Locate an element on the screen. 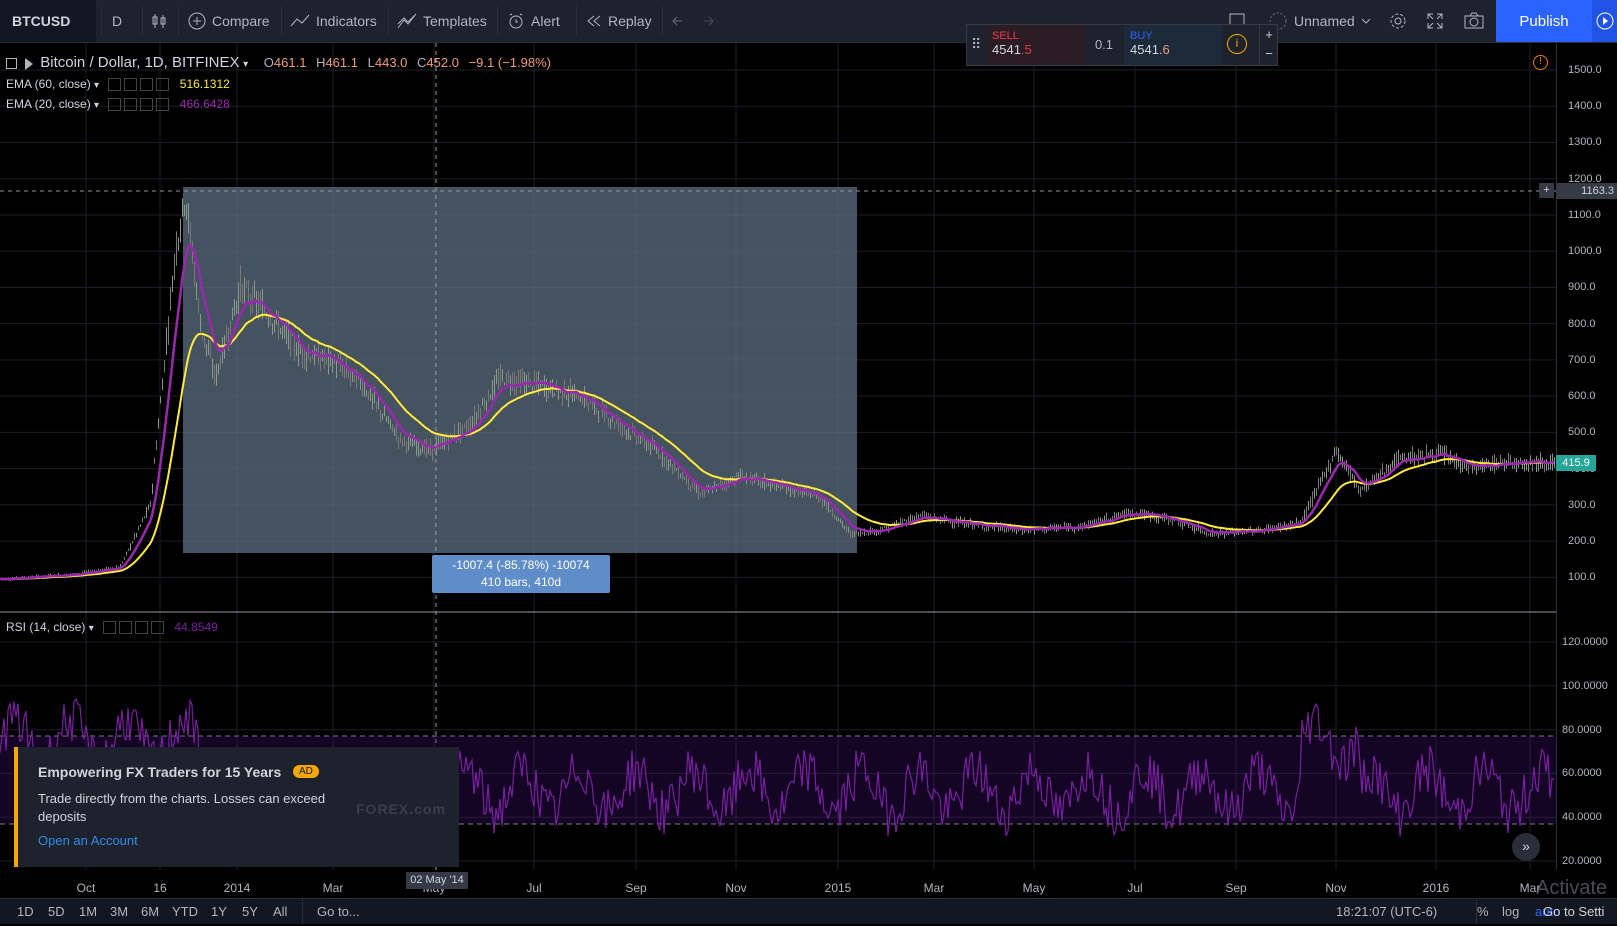 Image resolution: width=1617 pixels, height=926 pixels. rsi-legend: RSI (14, close) ▾ 44.8549 is located at coordinates (112, 627).